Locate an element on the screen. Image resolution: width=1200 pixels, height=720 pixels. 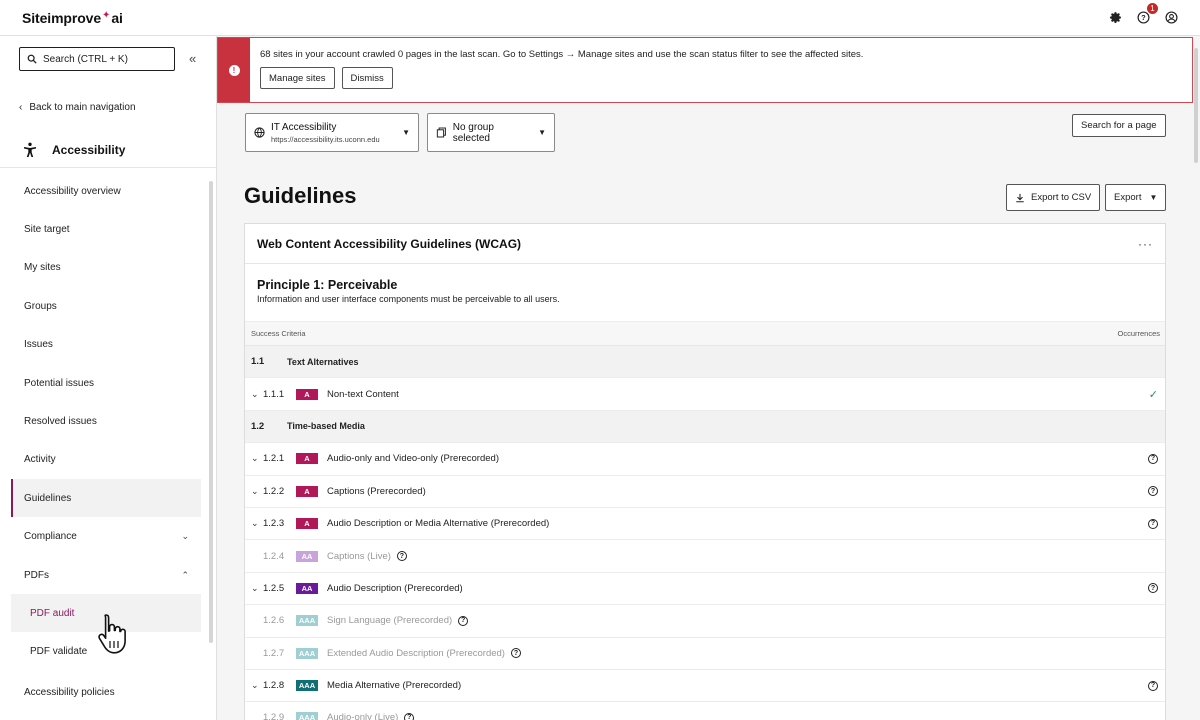
group-number: 1.1 is located at coordinates (258, 362).